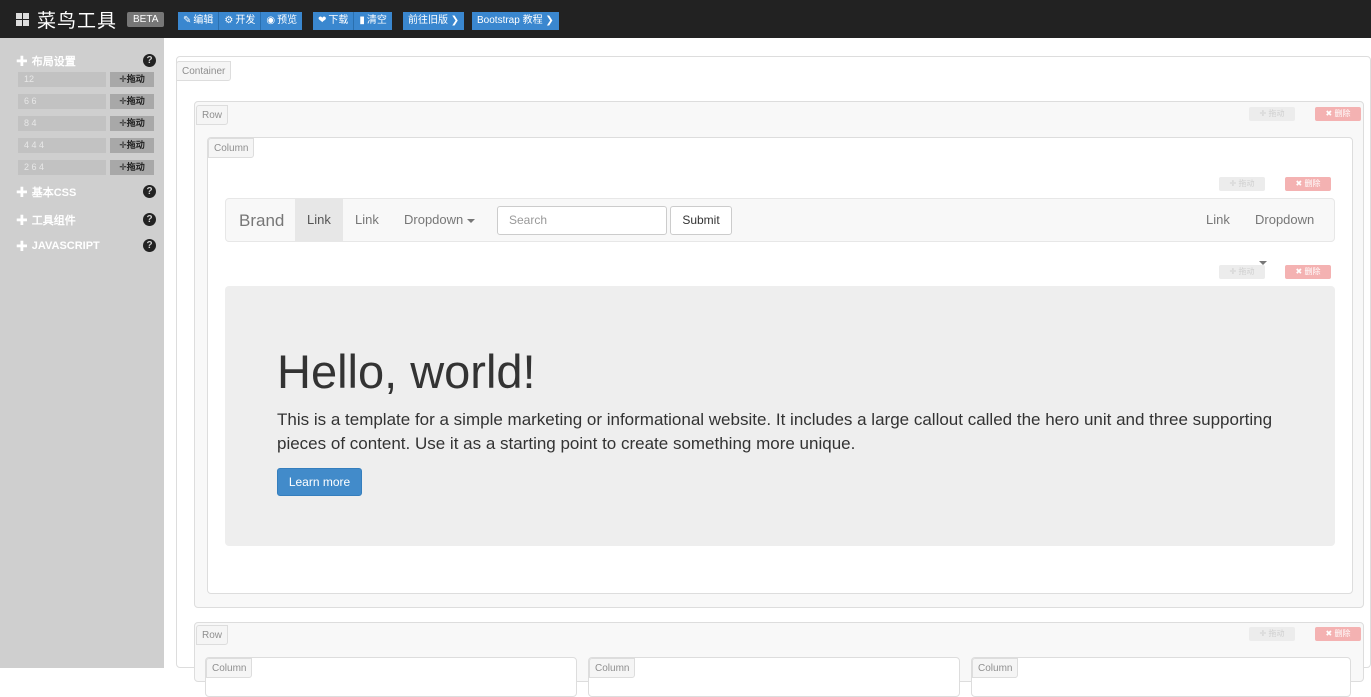 The height and width of the screenshot is (697, 1371). What do you see at coordinates (62, 123) in the screenshot?
I see `grid-input: 8 4` at bounding box center [62, 123].